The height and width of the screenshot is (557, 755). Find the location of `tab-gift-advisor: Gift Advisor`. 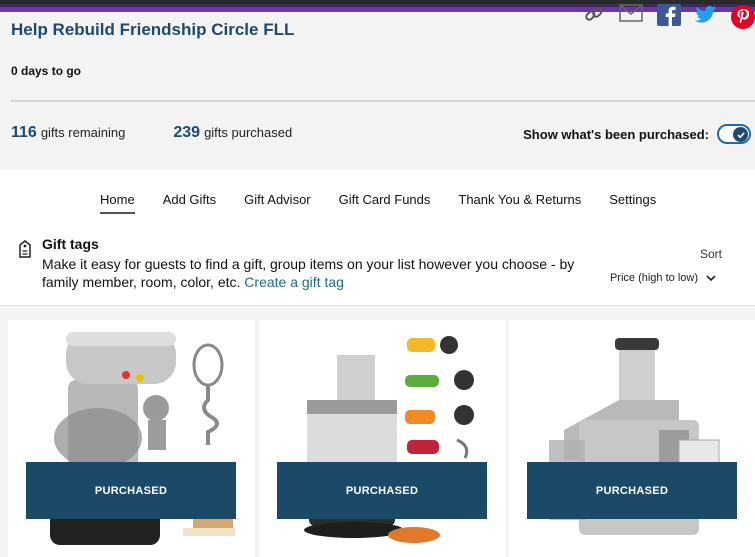

tab-gift-advisor: Gift Advisor is located at coordinates (277, 203).